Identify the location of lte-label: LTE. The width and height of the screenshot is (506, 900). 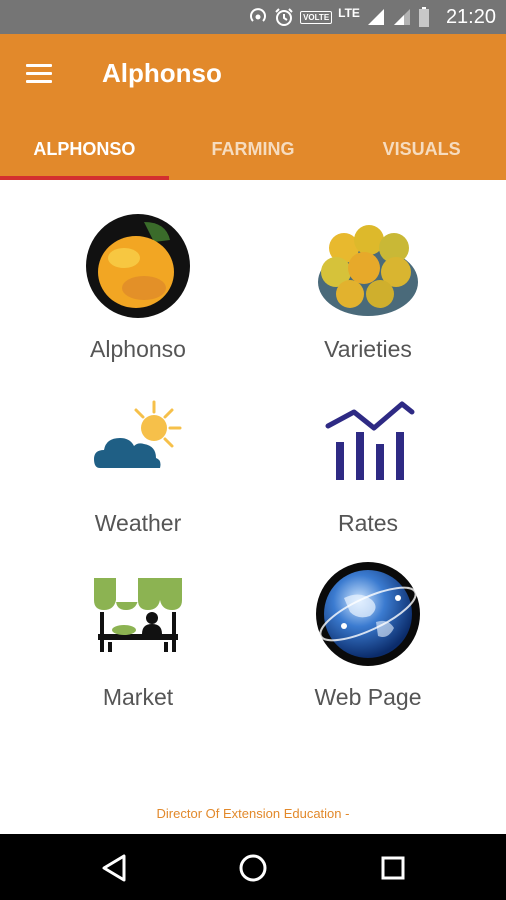
(349, 13).